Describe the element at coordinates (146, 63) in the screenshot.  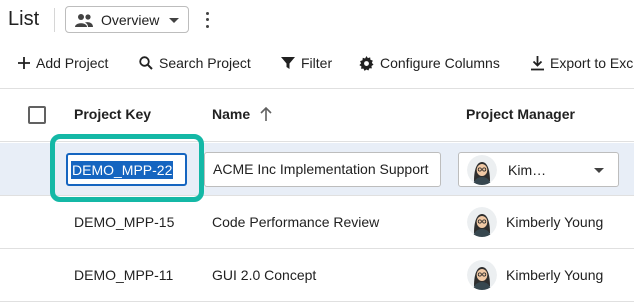
I see `search-icon` at that location.